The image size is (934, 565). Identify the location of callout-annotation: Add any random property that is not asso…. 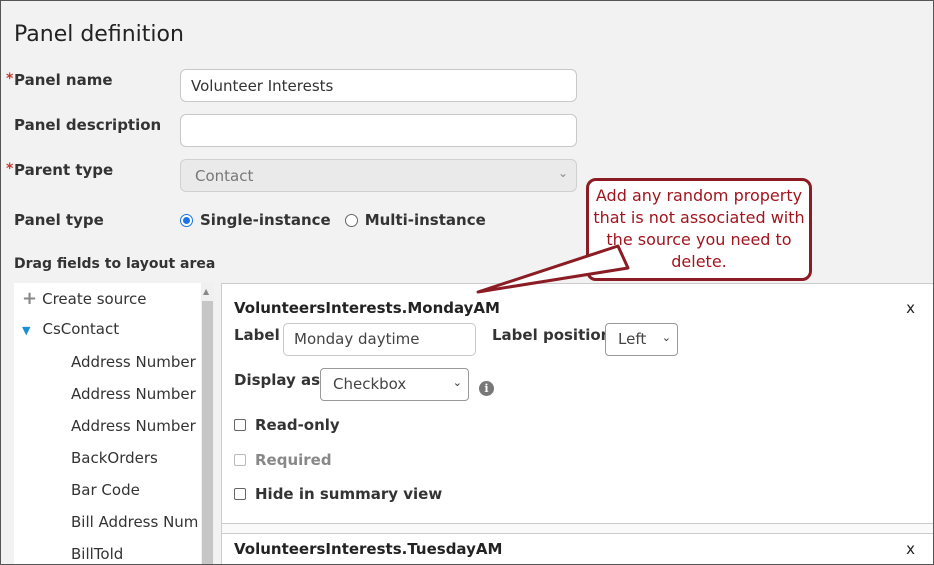
(699, 229).